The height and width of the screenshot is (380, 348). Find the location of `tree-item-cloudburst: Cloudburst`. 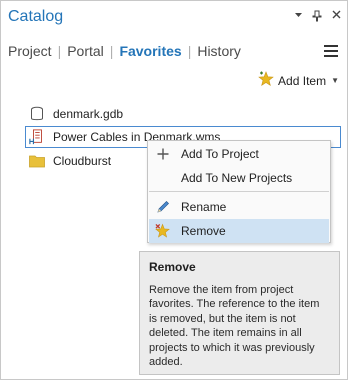

tree-item-cloudburst: Cloudburst is located at coordinates (70, 161).